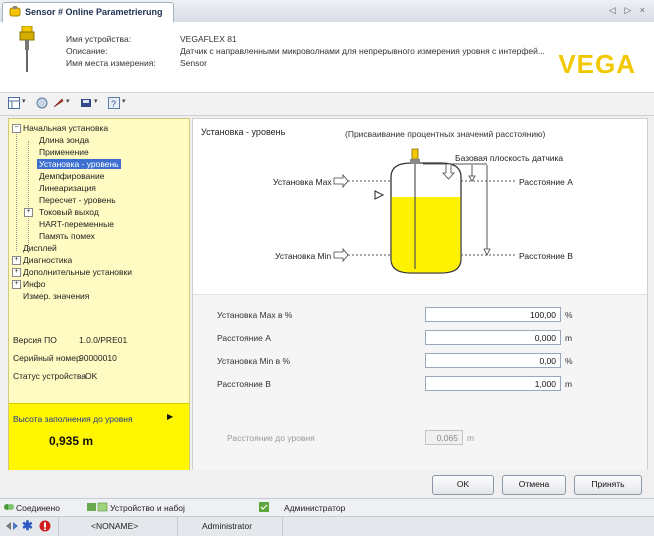 This screenshot has width=654, height=536. I want to click on connected-status: Соединено, so click(38, 508).